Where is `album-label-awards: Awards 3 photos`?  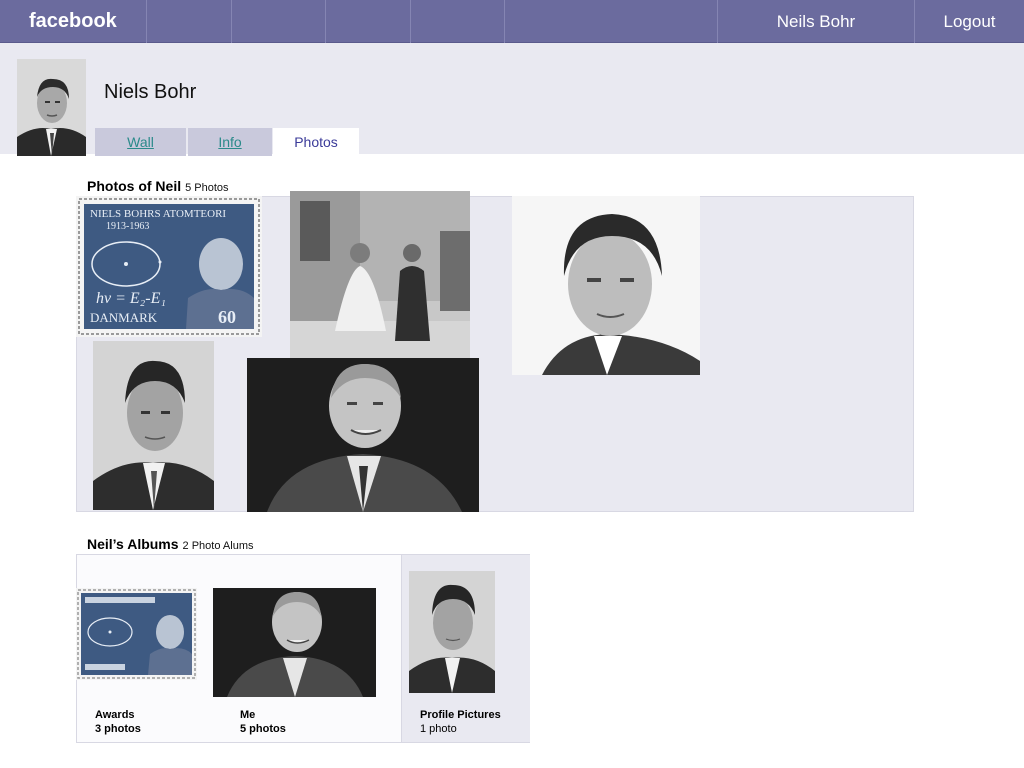
album-label-awards: Awards 3 photos is located at coordinates (118, 722).